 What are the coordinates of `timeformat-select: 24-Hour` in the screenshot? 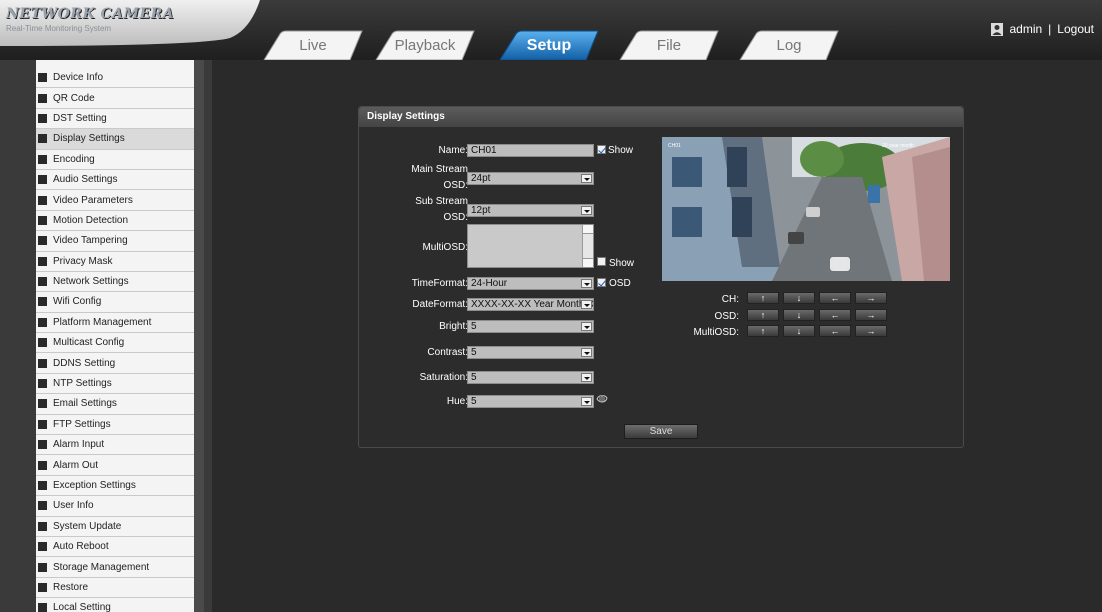 It's located at (530, 283).